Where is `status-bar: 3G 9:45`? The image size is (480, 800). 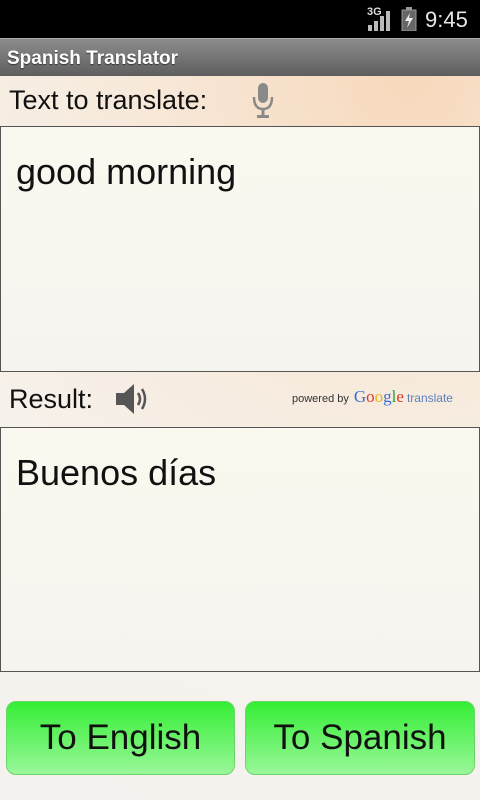 status-bar: 3G 9:45 is located at coordinates (240, 19).